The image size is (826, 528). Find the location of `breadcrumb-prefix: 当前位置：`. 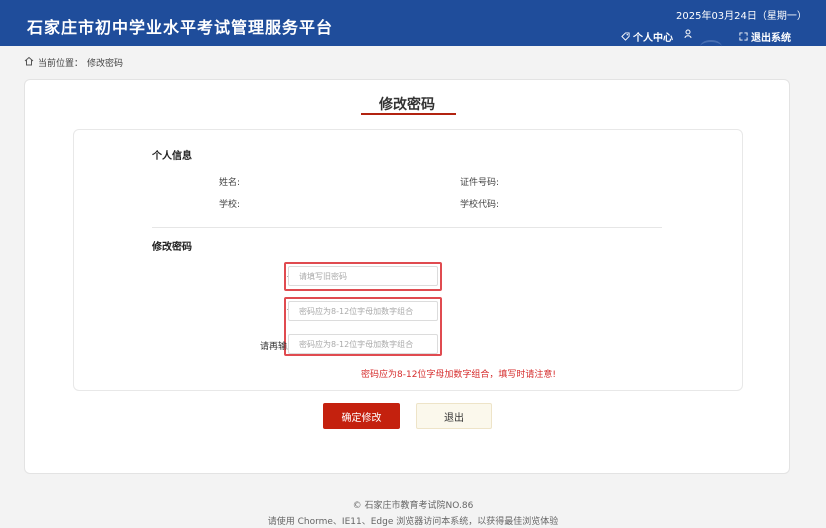

breadcrumb-prefix: 当前位置： is located at coordinates (61, 64).